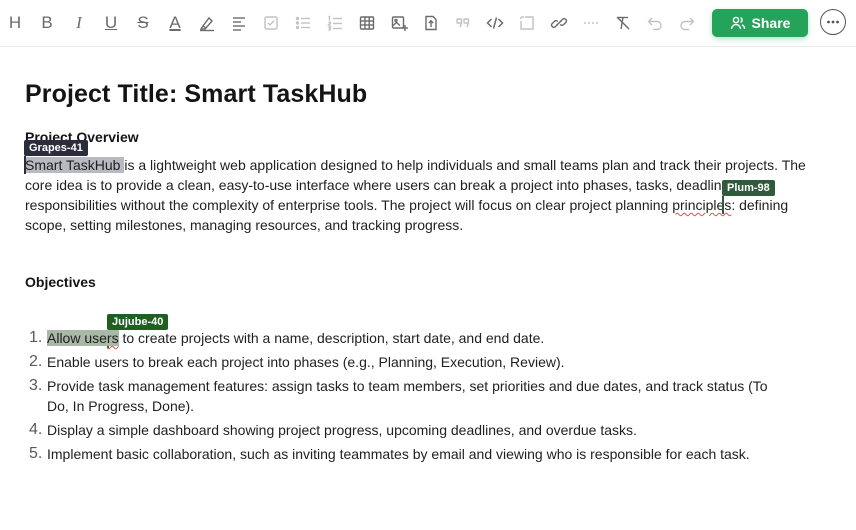 This screenshot has width=856, height=530. I want to click on table-icon, so click(367, 23).